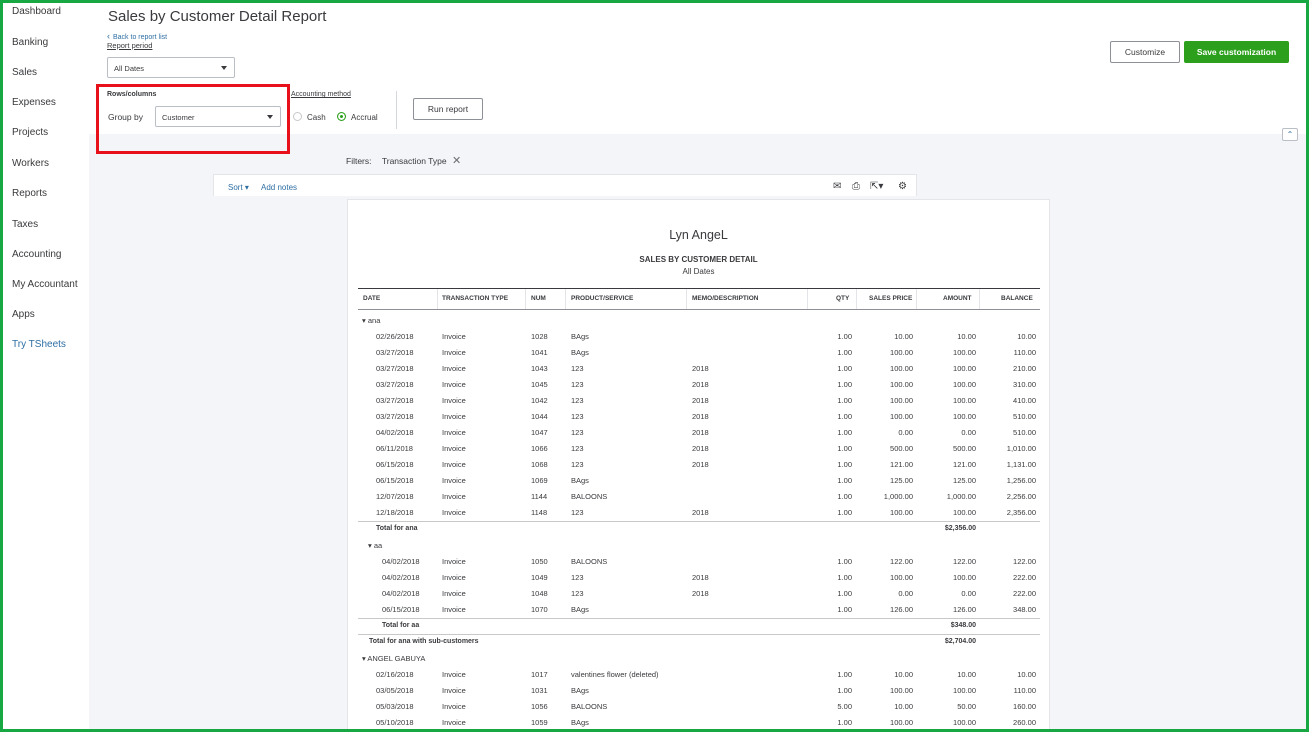 This screenshot has width=1309, height=732. I want to click on cell-date: 02/16/2018, so click(395, 674).